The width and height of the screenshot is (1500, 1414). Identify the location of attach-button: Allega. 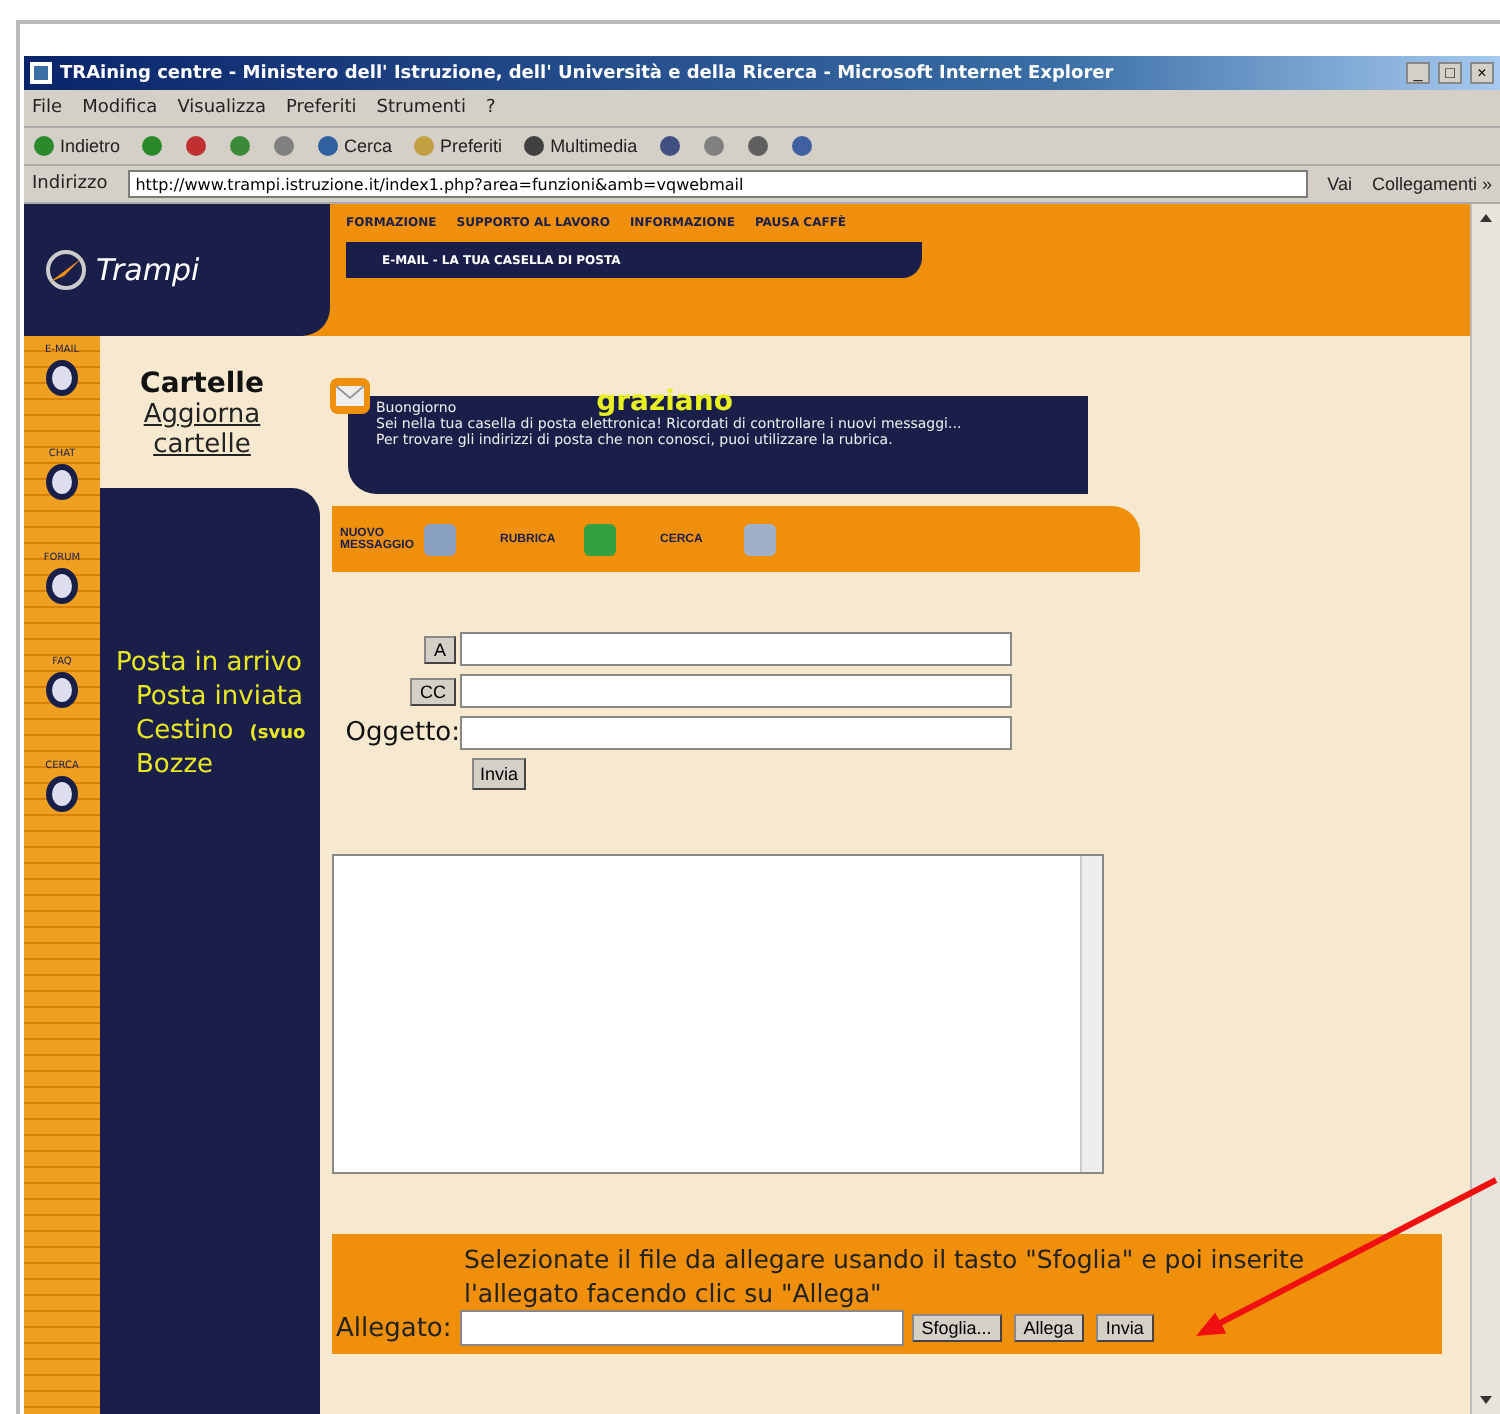
(1048, 1328).